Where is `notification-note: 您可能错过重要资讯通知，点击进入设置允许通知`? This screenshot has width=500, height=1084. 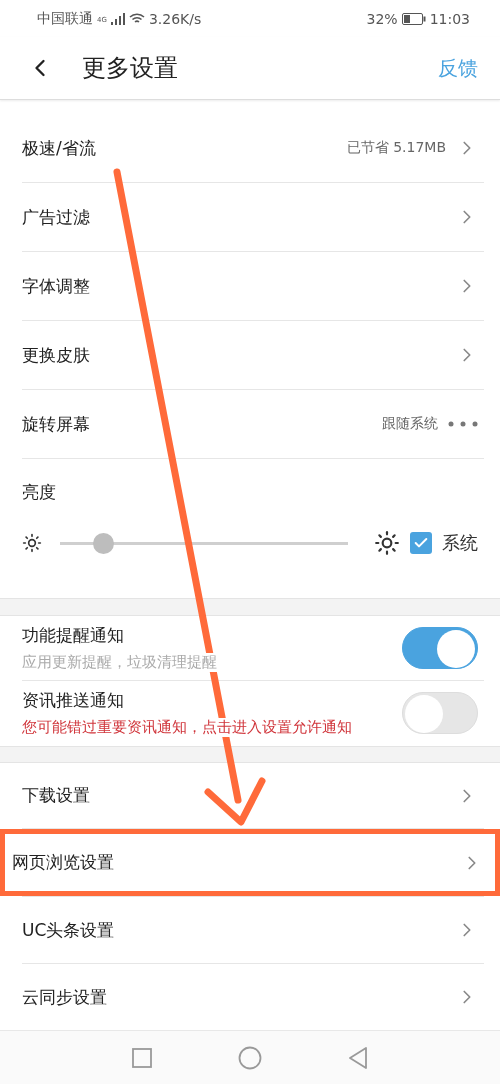 notification-note: 您可能错过重要资讯通知，点击进入设置允许通知 is located at coordinates (187, 728).